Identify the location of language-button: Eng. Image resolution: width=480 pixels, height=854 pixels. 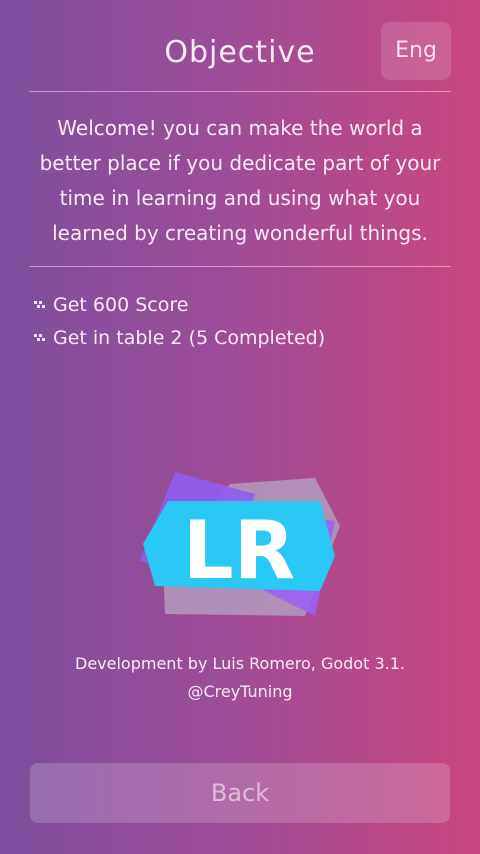
(416, 51).